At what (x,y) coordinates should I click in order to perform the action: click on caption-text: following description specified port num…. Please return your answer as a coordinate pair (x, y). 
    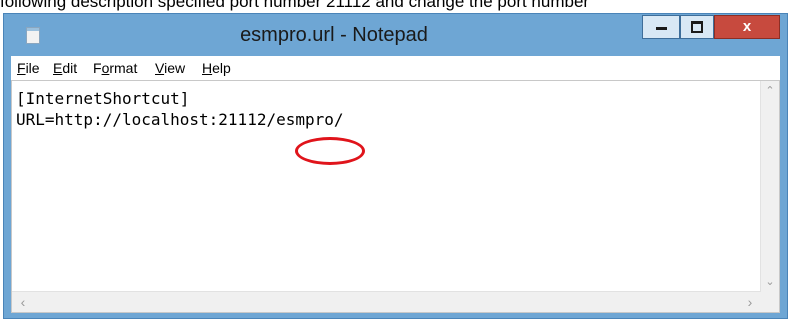
    Looking at the image, I should click on (295, 5).